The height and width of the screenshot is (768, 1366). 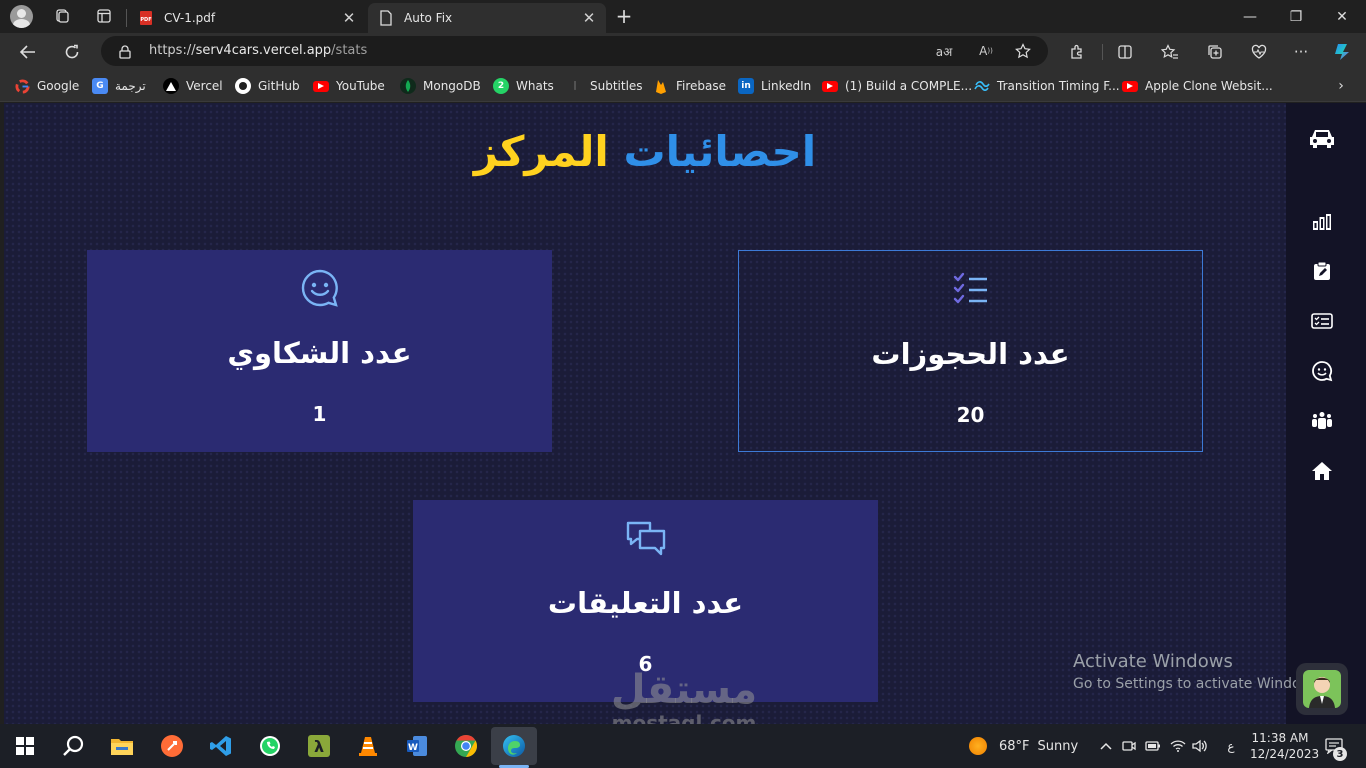 What do you see at coordinates (645, 664) in the screenshot?
I see `comments-count: 6` at bounding box center [645, 664].